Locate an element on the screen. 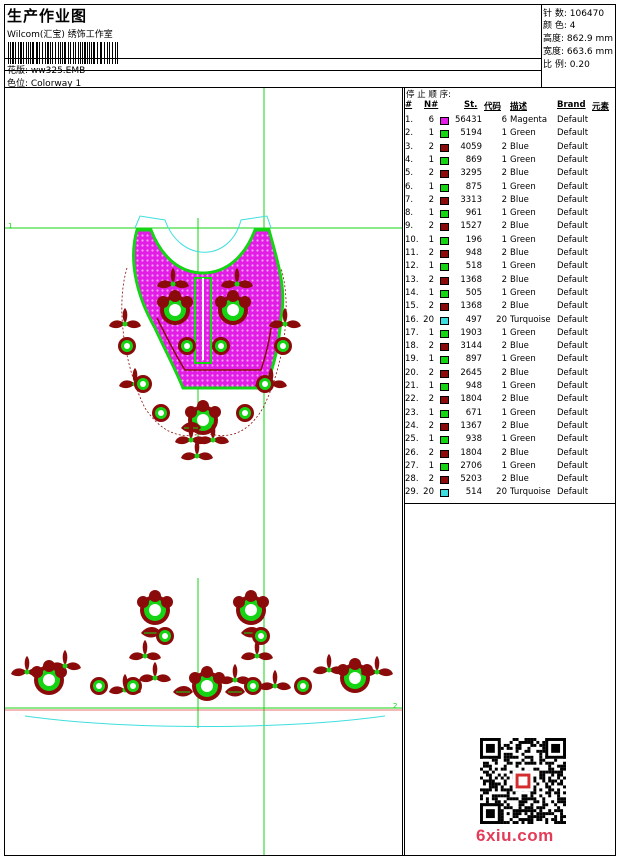  design-height: 高度: 862.9 mm is located at coordinates (578, 39).